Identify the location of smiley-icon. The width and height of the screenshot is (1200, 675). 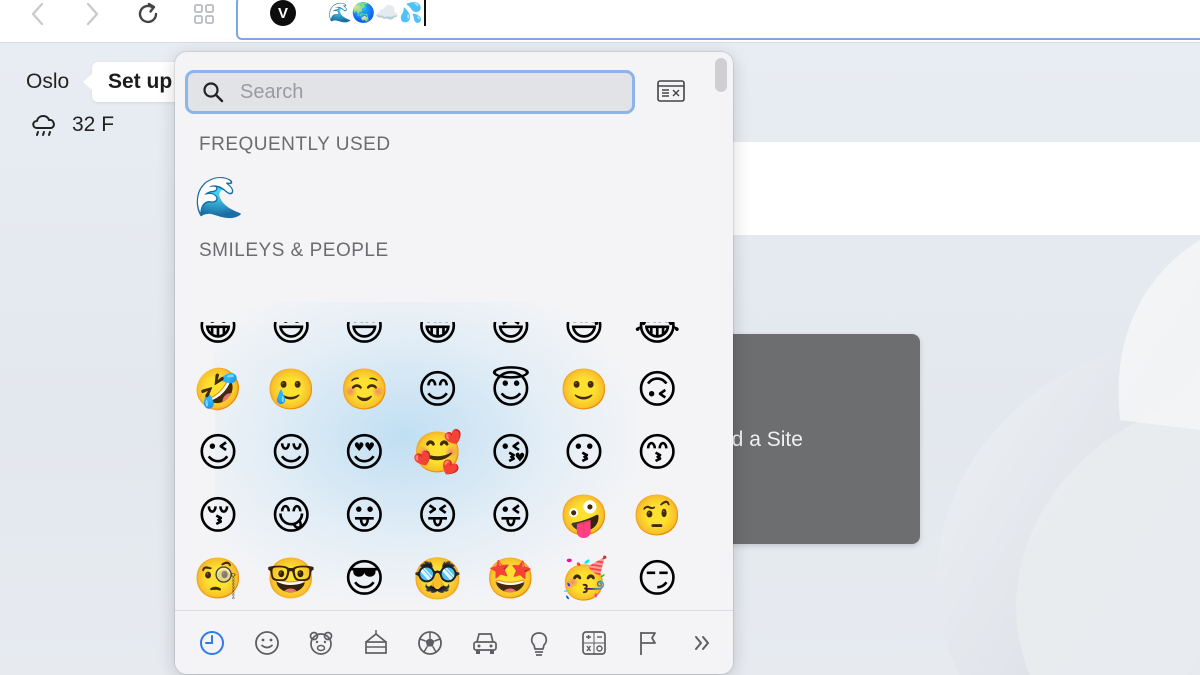
(266, 643).